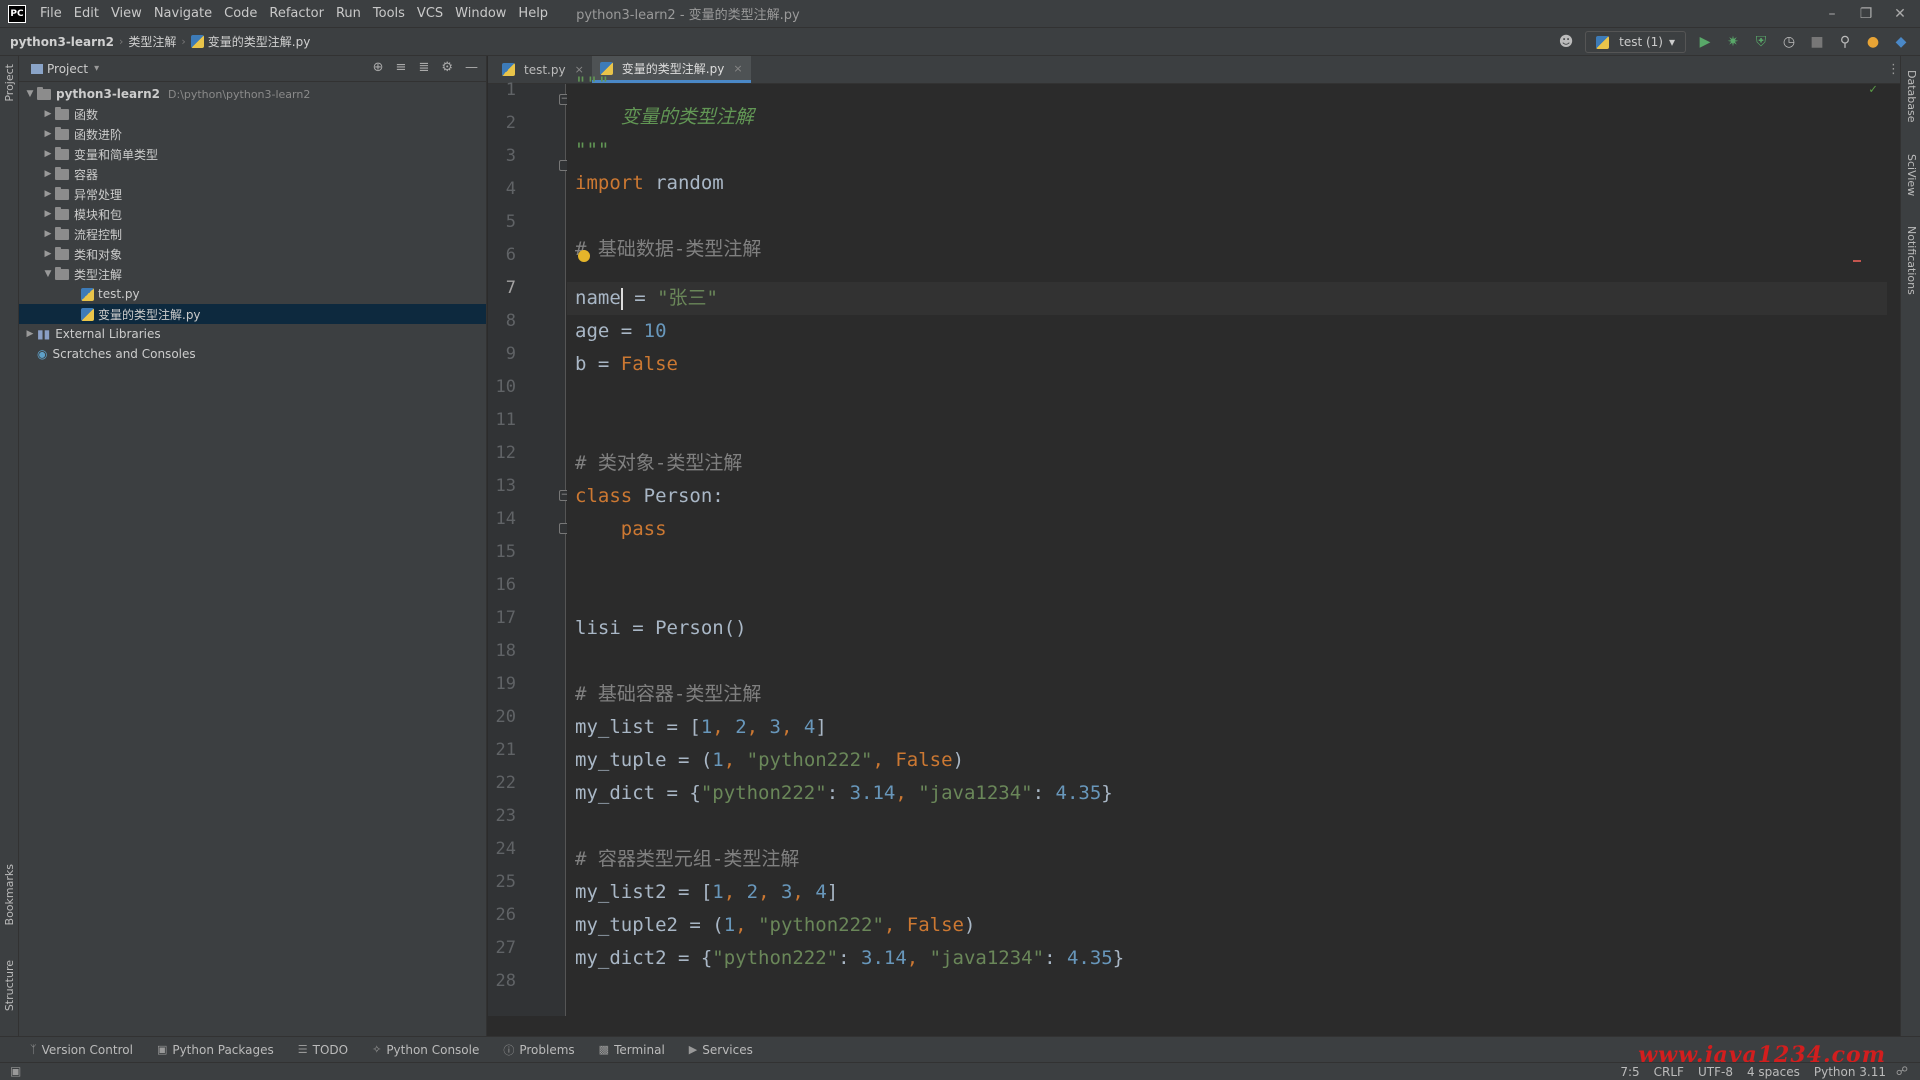  Describe the element at coordinates (737, 68) in the screenshot. I see `close-tab-icon: ×` at that location.